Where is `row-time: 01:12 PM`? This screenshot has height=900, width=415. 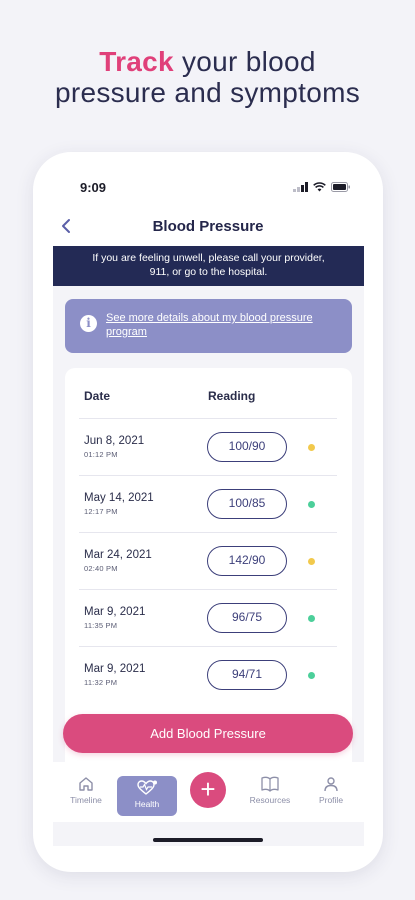 row-time: 01:12 PM is located at coordinates (101, 454).